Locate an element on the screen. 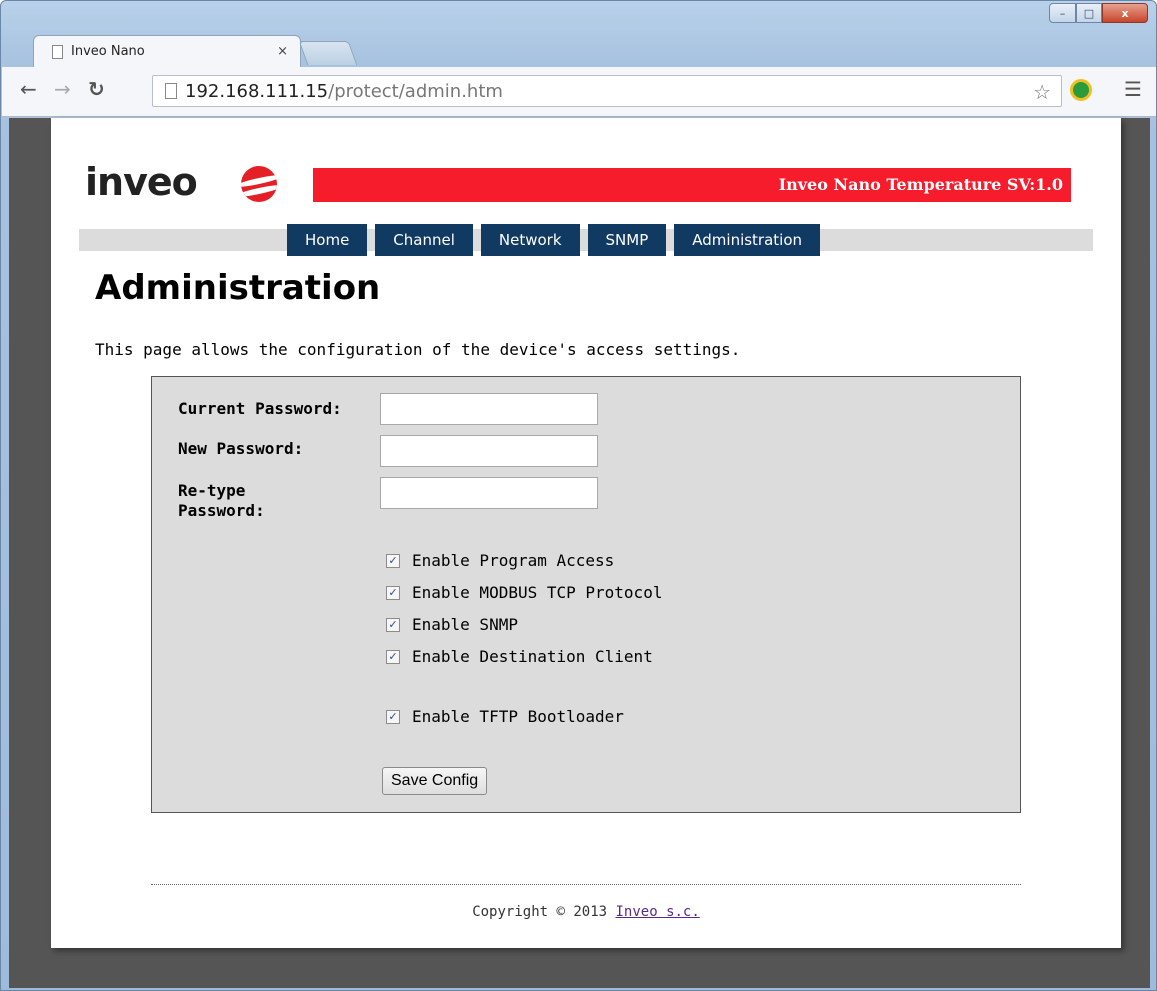 This screenshot has width=1157, height=991. url-path: /protect/admin.htm is located at coordinates (415, 91).